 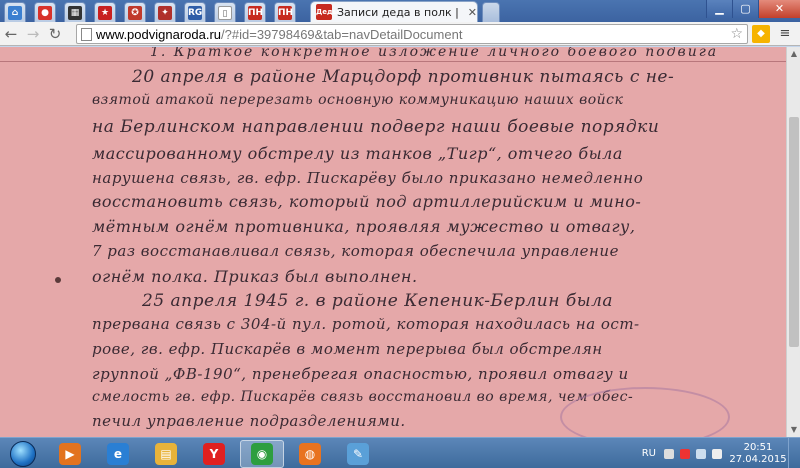 I want to click on rg-icon: RG, so click(x=195, y=12).